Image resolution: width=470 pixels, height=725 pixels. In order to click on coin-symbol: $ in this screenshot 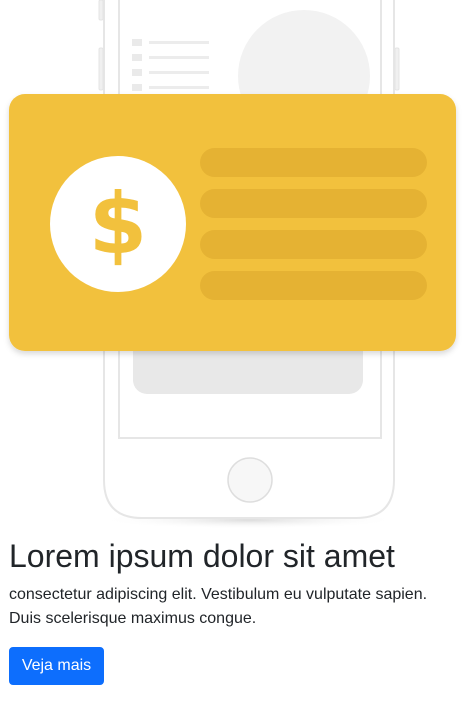, I will do `click(118, 224)`.